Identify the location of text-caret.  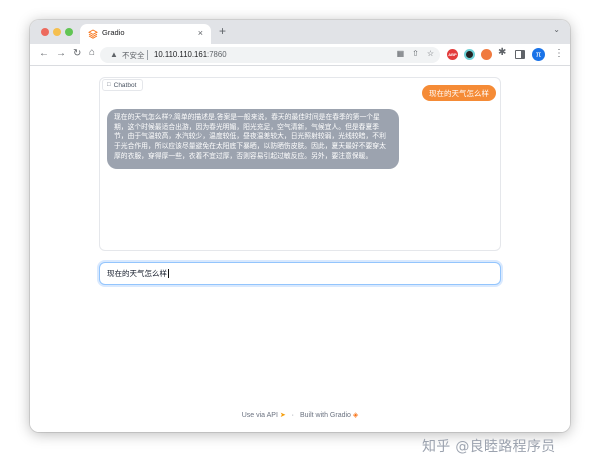
(168, 273).